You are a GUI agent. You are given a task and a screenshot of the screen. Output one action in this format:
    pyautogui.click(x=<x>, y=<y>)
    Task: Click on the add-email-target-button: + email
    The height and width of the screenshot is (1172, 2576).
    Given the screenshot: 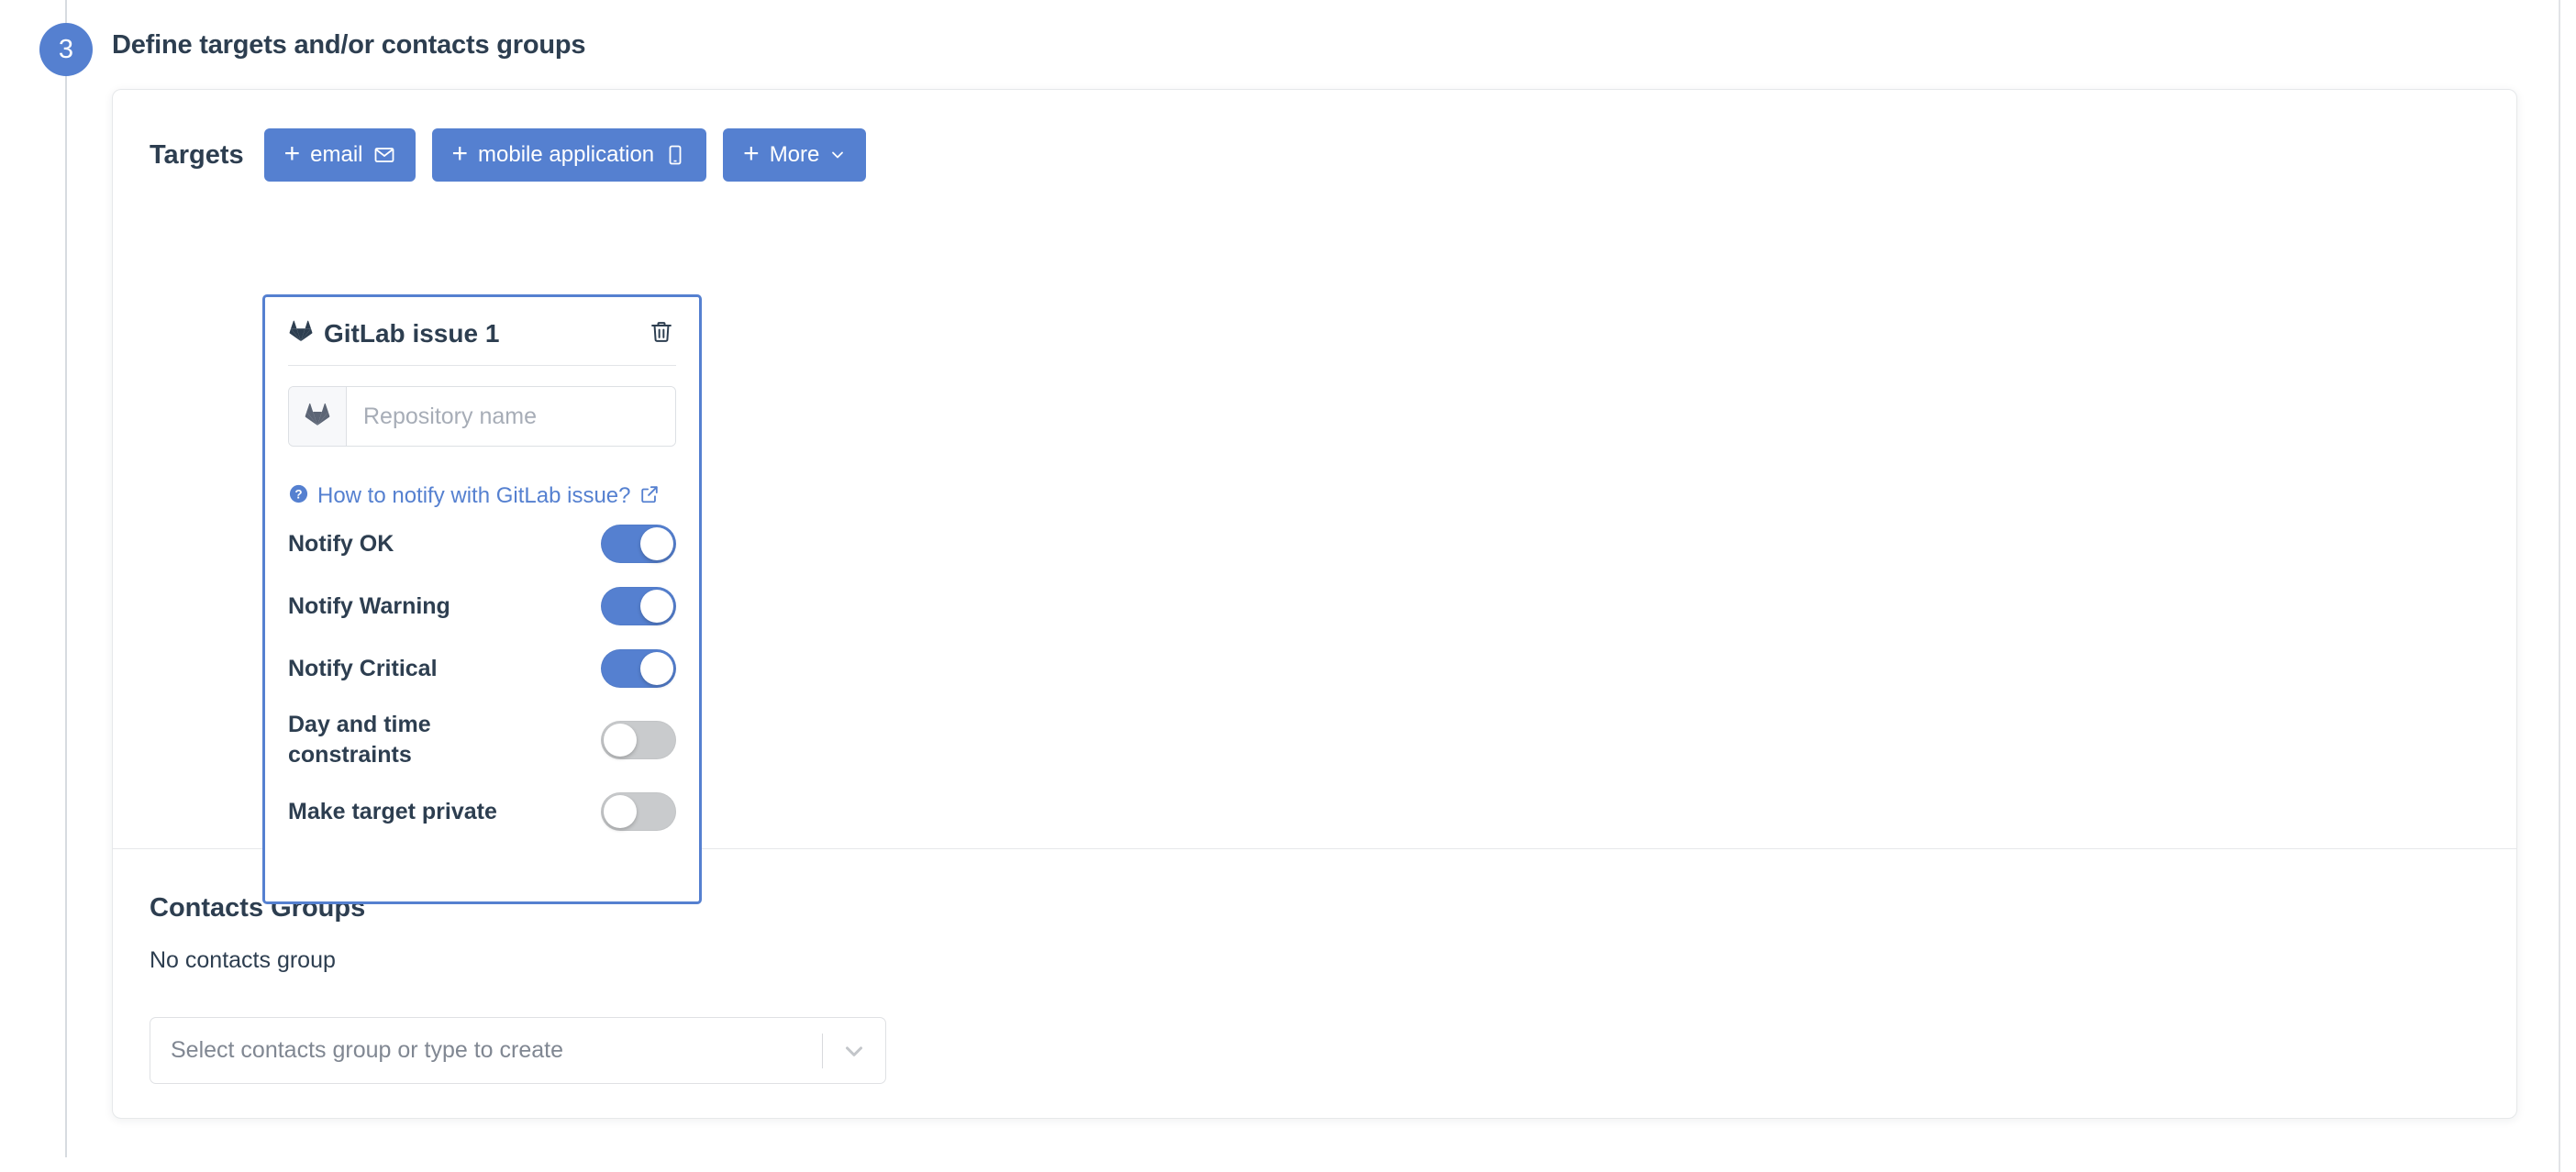 What is the action you would take?
    pyautogui.click(x=339, y=155)
    